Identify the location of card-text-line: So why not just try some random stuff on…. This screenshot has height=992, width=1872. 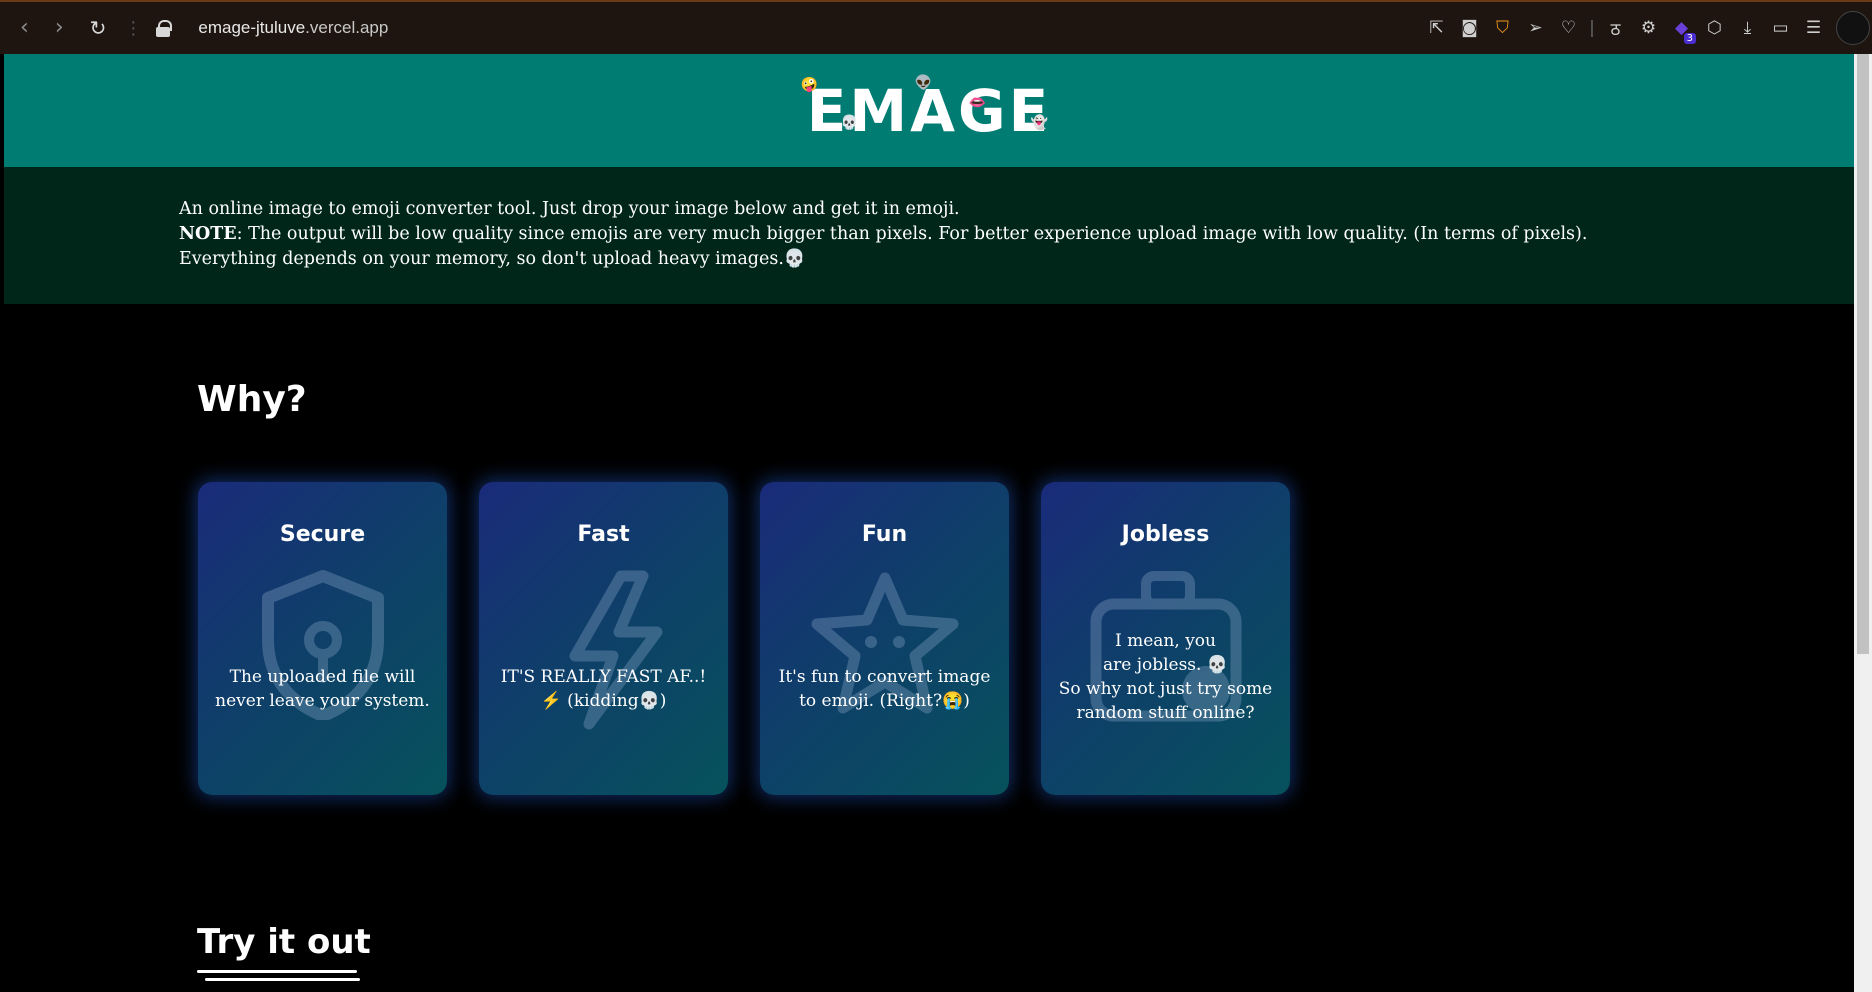
(1165, 701).